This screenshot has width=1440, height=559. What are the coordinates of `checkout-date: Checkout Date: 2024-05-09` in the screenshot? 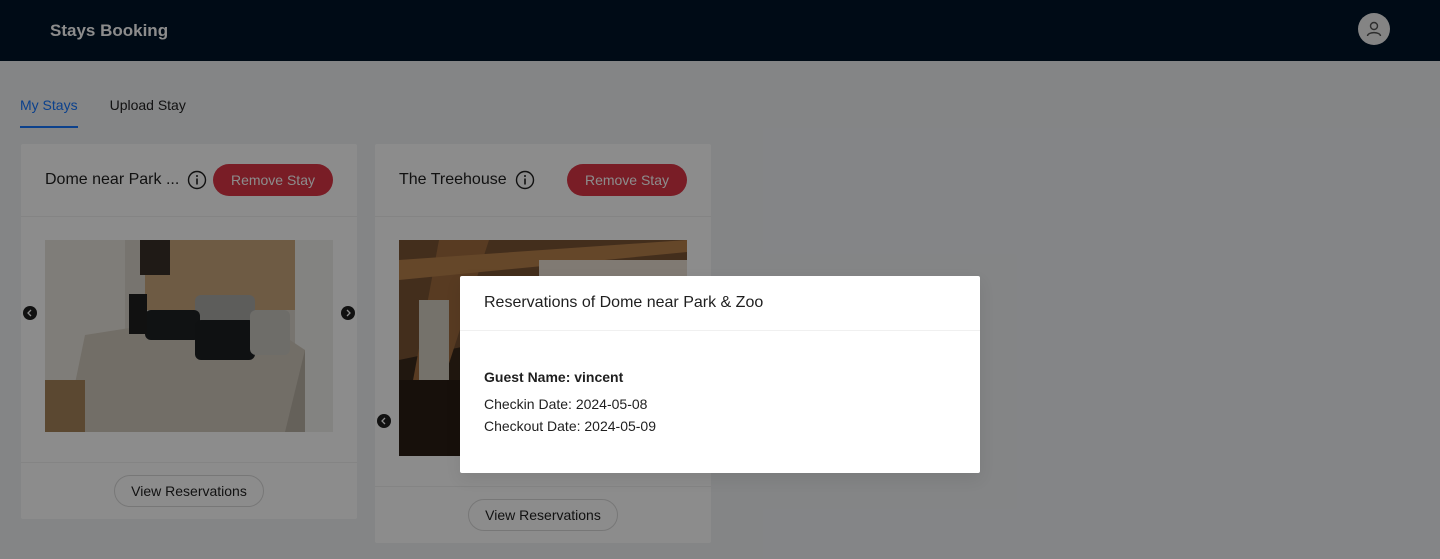 It's located at (570, 426).